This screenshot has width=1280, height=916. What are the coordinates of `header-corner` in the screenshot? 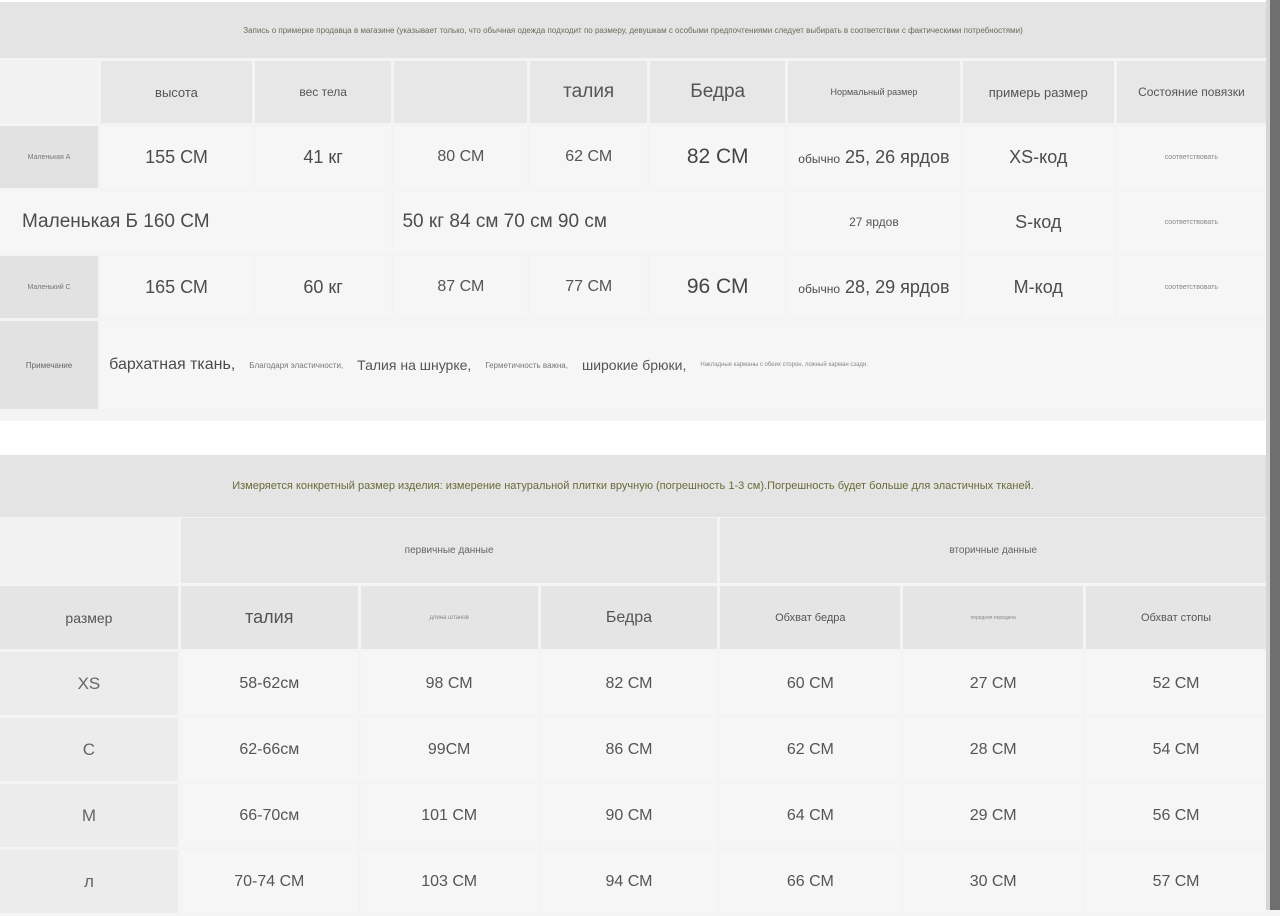 It's located at (49, 92).